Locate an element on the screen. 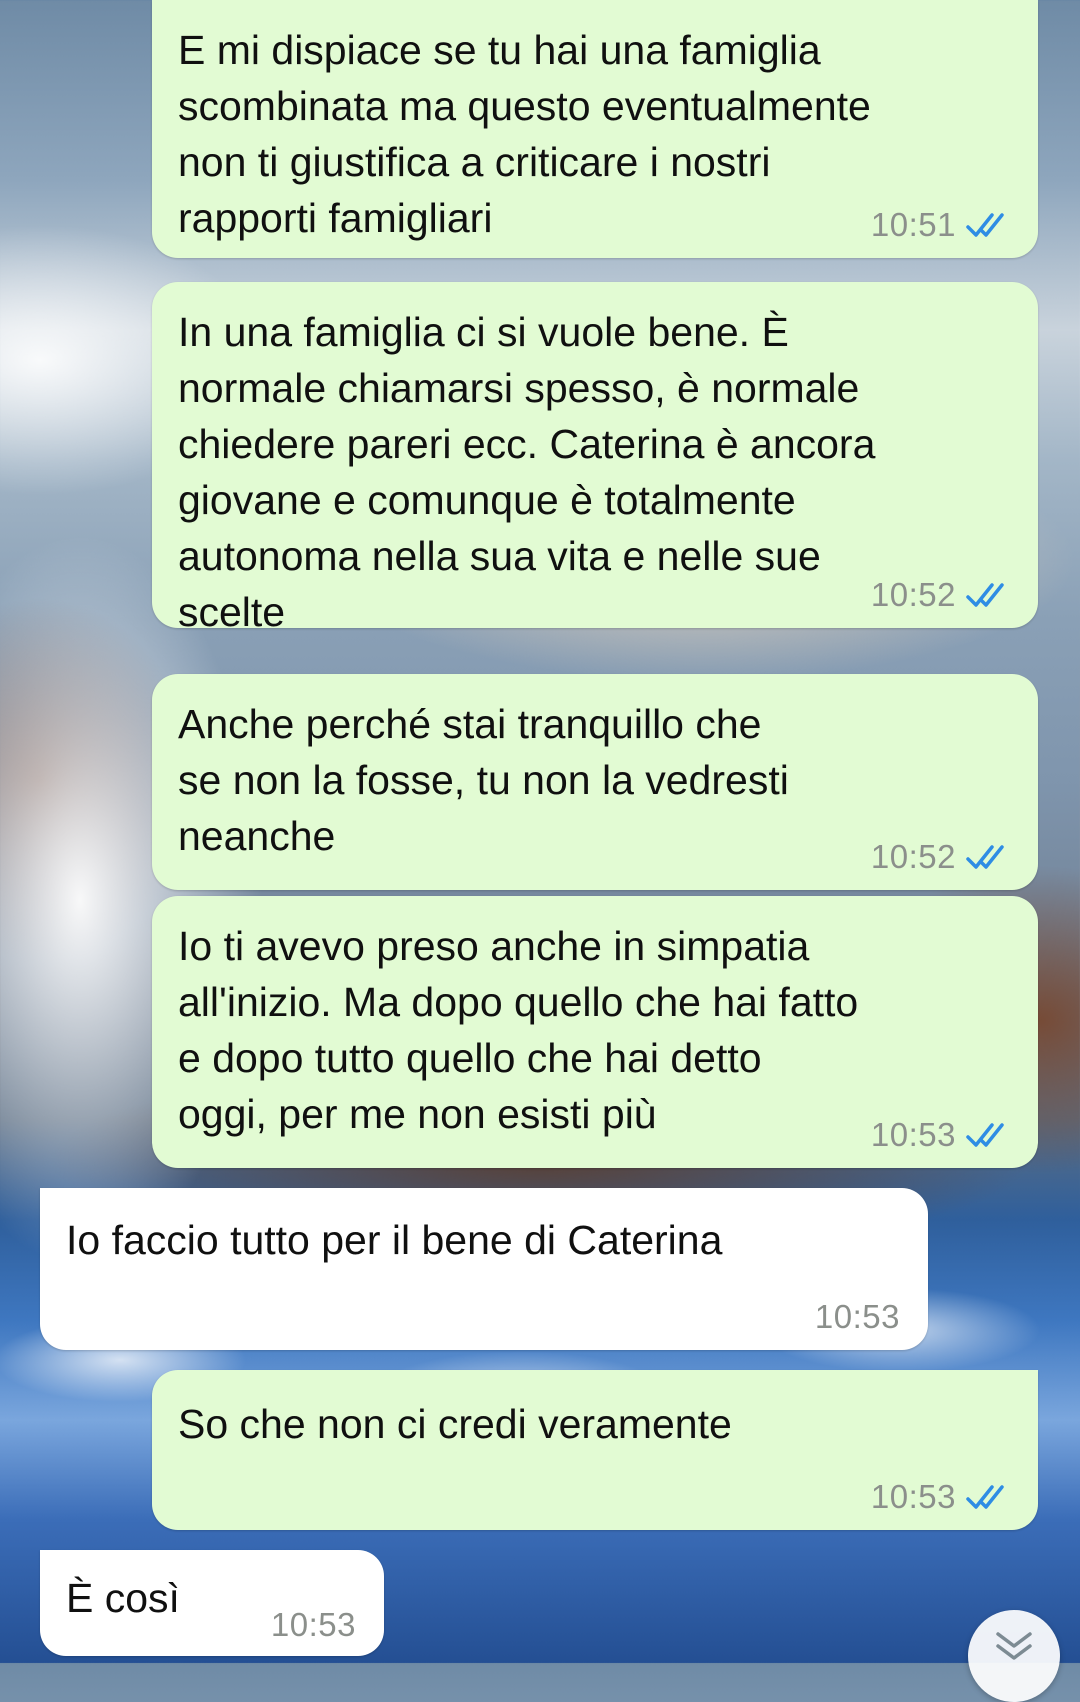  message-bubble-outgoing: So che non ci credi veramente 10:53 is located at coordinates (595, 1450).